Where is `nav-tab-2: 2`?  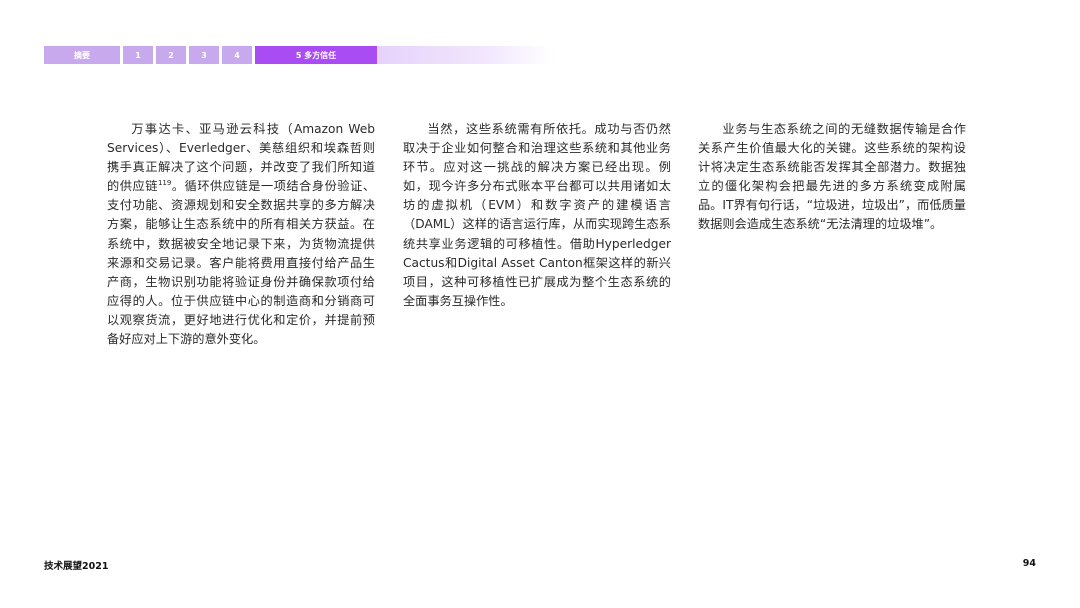 nav-tab-2: 2 is located at coordinates (171, 55).